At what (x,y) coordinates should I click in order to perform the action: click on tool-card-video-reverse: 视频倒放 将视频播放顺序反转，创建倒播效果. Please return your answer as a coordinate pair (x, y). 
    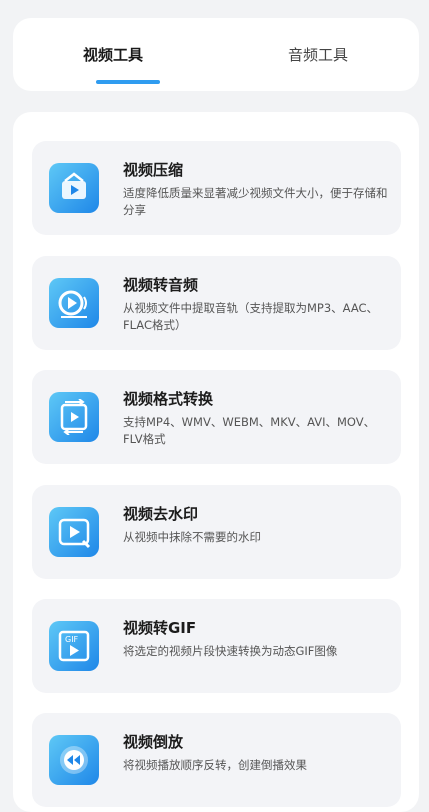
    Looking at the image, I should click on (216, 760).